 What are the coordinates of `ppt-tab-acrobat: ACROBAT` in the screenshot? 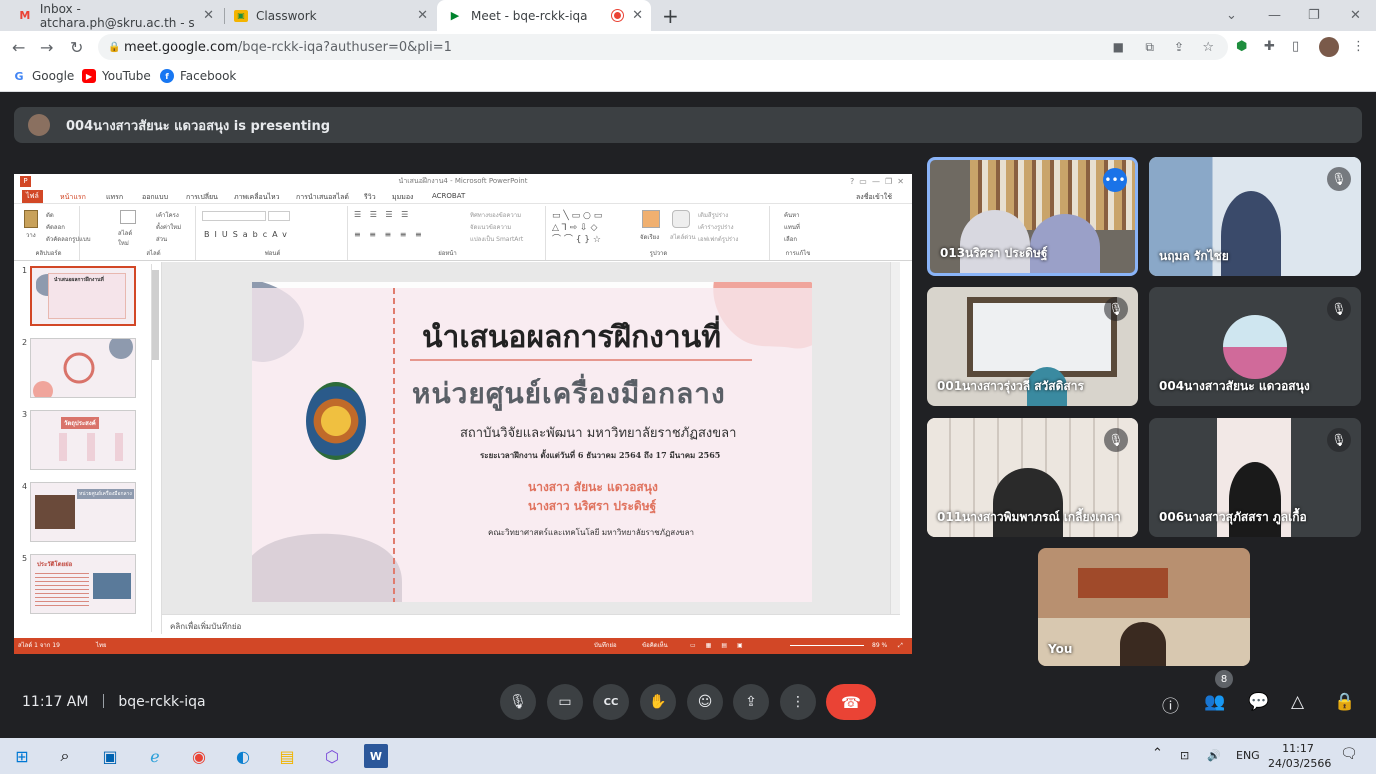 It's located at (448, 196).